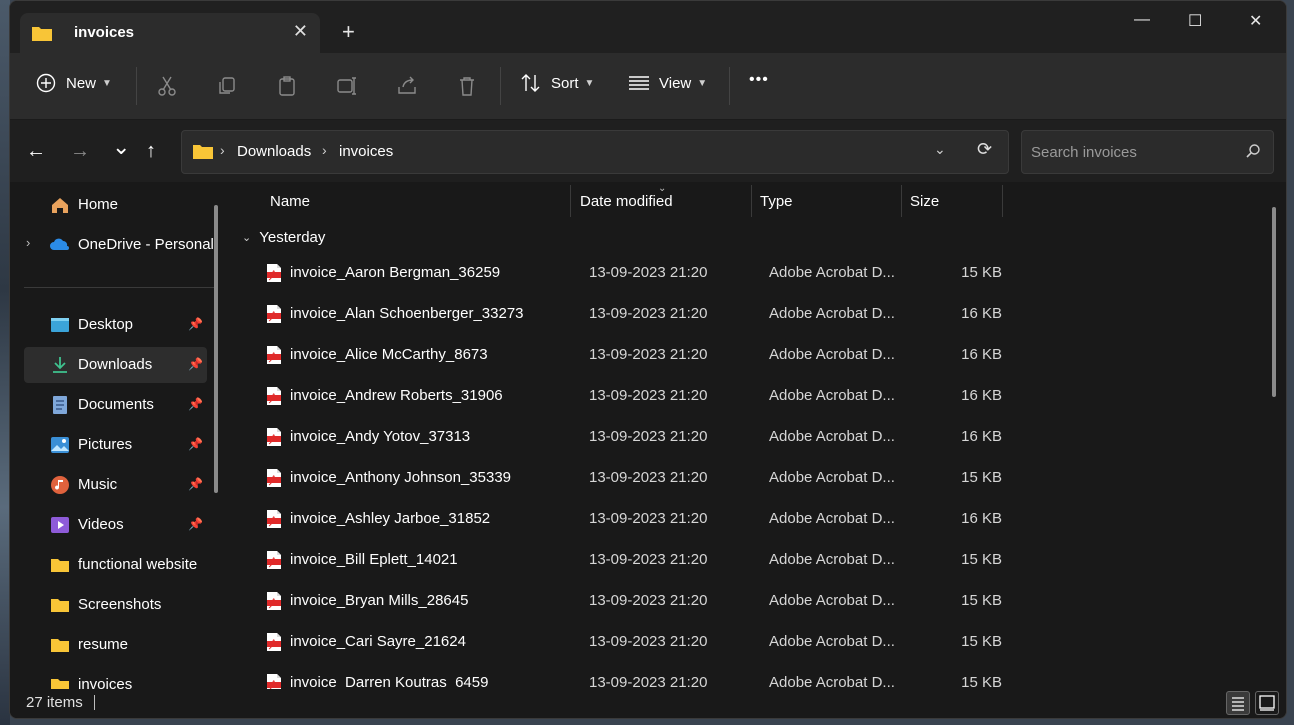 This screenshot has height=725, width=1294. I want to click on sidebar-item-label: OneDrive - Personal, so click(146, 244).